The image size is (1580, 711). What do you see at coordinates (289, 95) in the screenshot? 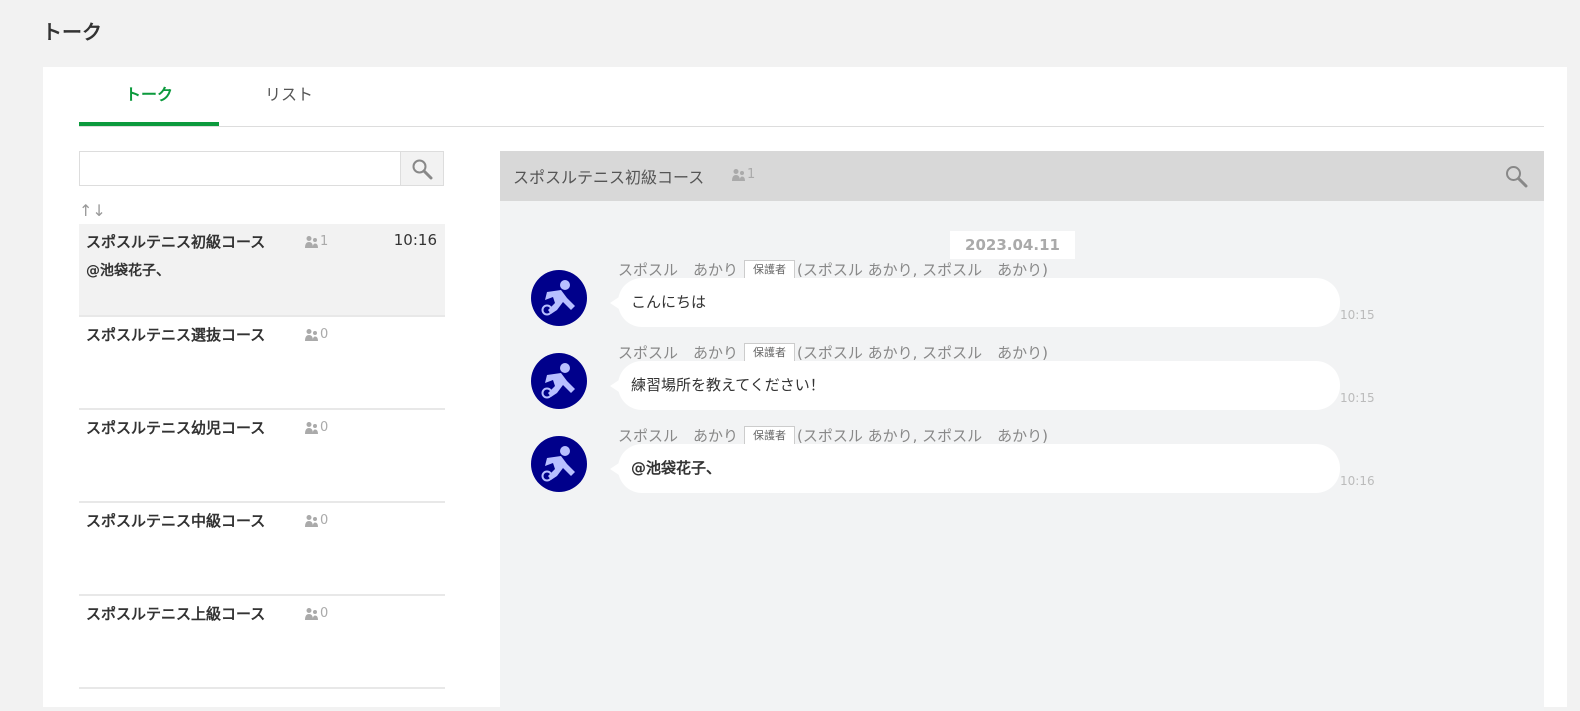
I see `tab-list: リスト` at bounding box center [289, 95].